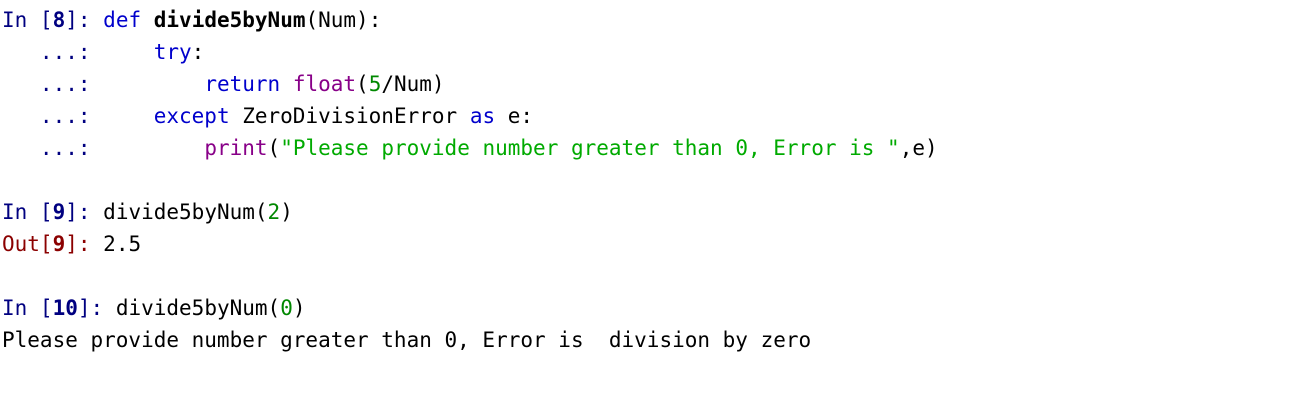 This screenshot has width=1307, height=404. What do you see at coordinates (654, 20) in the screenshot?
I see `code-line: In [8]: def divide5byNum(Num):` at bounding box center [654, 20].